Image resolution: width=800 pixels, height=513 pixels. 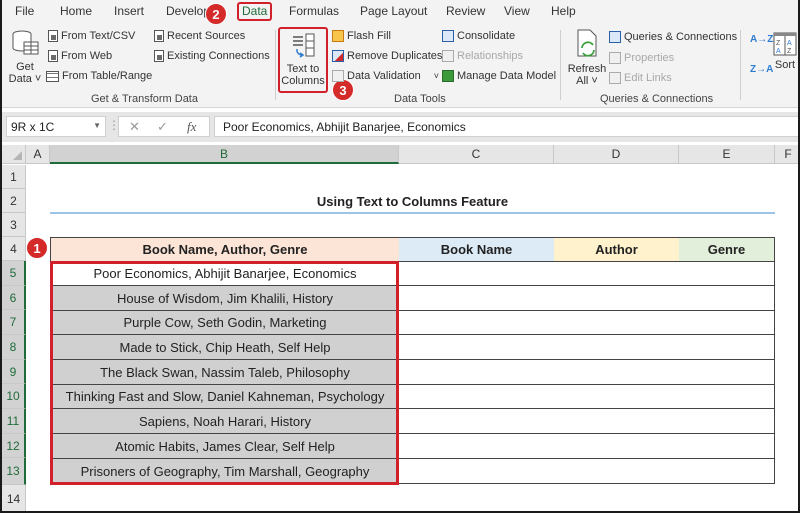 I want to click on cell-e13, so click(x=727, y=471).